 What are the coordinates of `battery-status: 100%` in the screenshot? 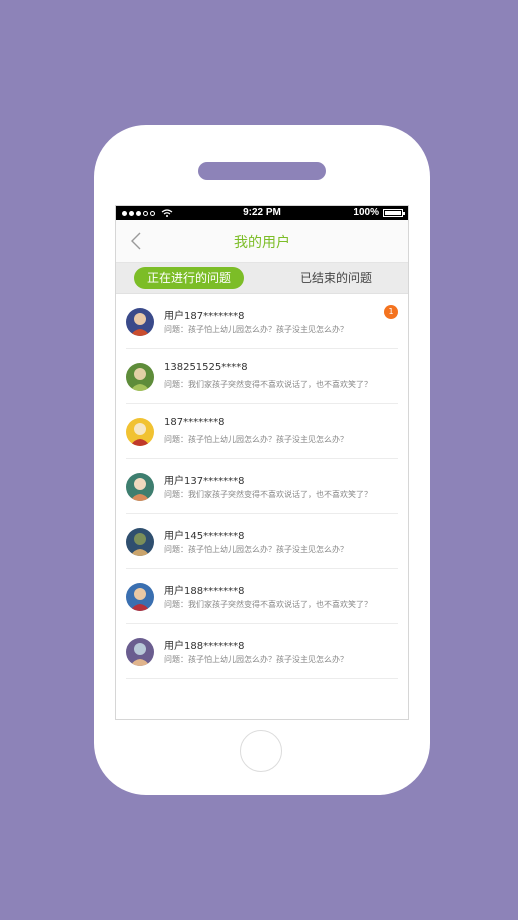 It's located at (379, 213).